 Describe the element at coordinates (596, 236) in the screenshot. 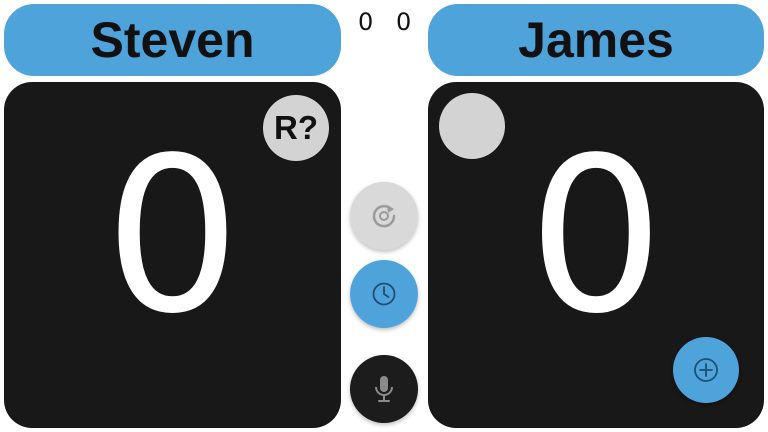

I see `player2-score: 0` at that location.